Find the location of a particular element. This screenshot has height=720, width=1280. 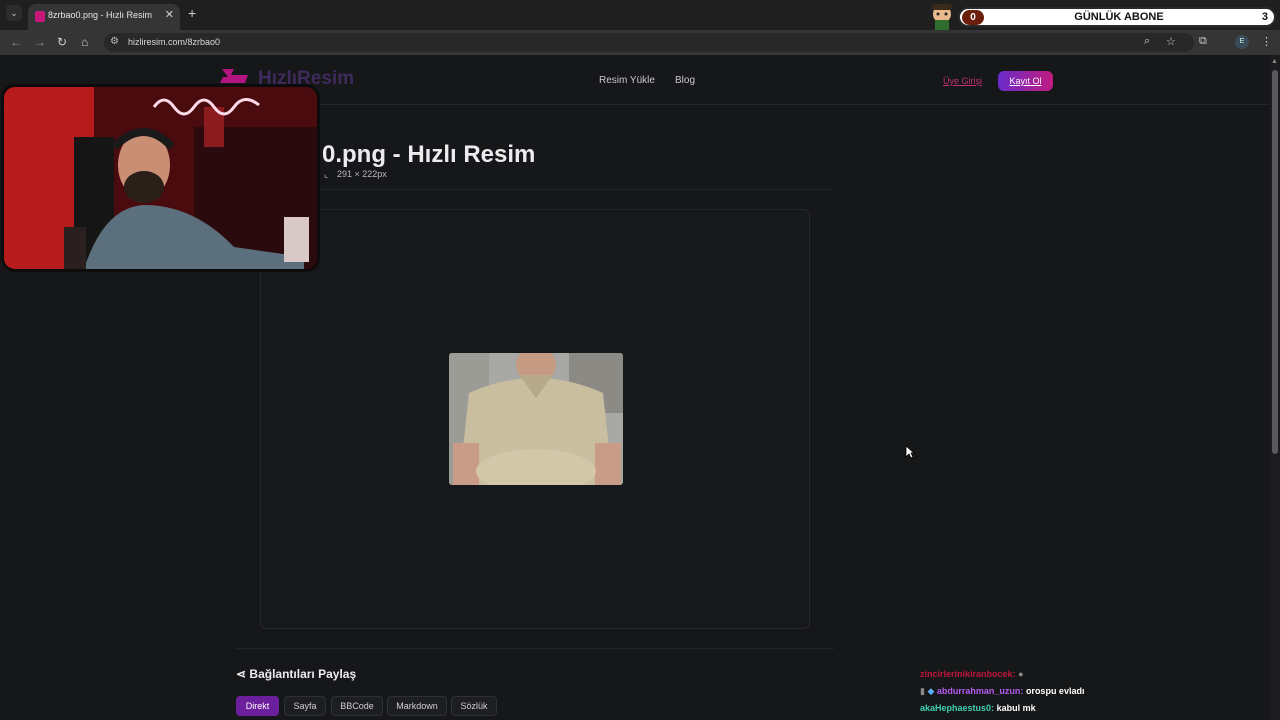

mouse-cursor-icon is located at coordinates (910, 452).